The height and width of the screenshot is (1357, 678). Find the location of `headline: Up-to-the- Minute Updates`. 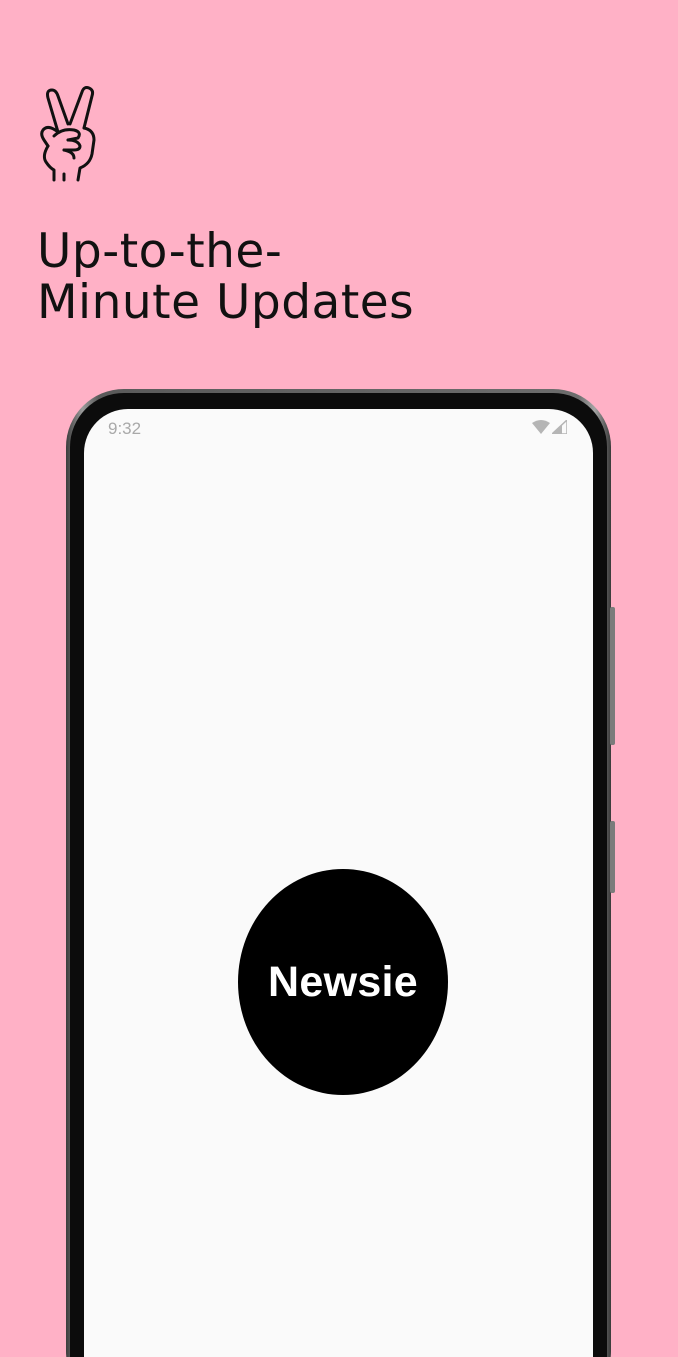

headline: Up-to-the- Minute Updates is located at coordinates (225, 277).